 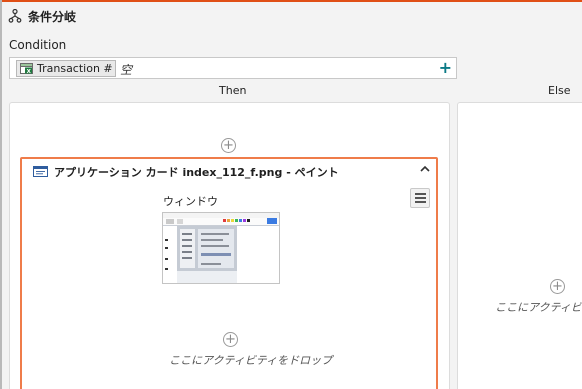 What do you see at coordinates (251, 360) in the screenshot?
I see `drop-zone-text: ここにアクティビティをドロップ` at bounding box center [251, 360].